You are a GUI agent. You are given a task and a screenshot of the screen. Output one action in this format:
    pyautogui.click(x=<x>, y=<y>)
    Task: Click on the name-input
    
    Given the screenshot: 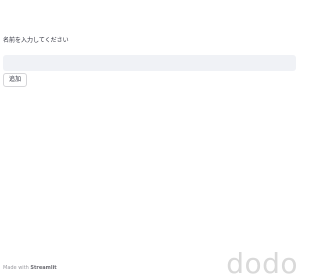 What is the action you would take?
    pyautogui.click(x=149, y=62)
    